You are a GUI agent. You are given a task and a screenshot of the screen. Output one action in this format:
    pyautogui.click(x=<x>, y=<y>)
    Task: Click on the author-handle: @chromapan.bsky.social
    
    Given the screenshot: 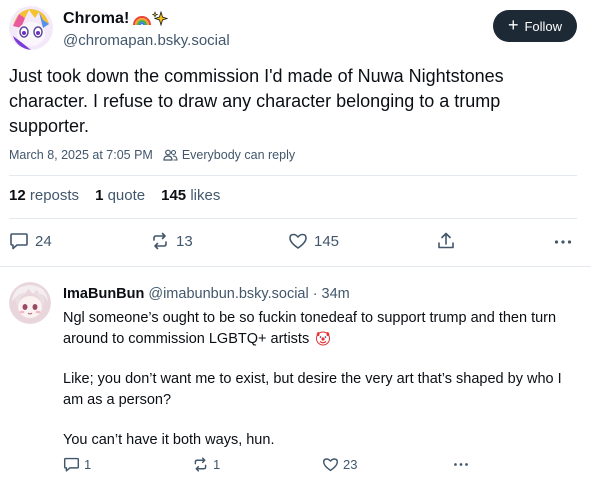 What is the action you would take?
    pyautogui.click(x=146, y=40)
    